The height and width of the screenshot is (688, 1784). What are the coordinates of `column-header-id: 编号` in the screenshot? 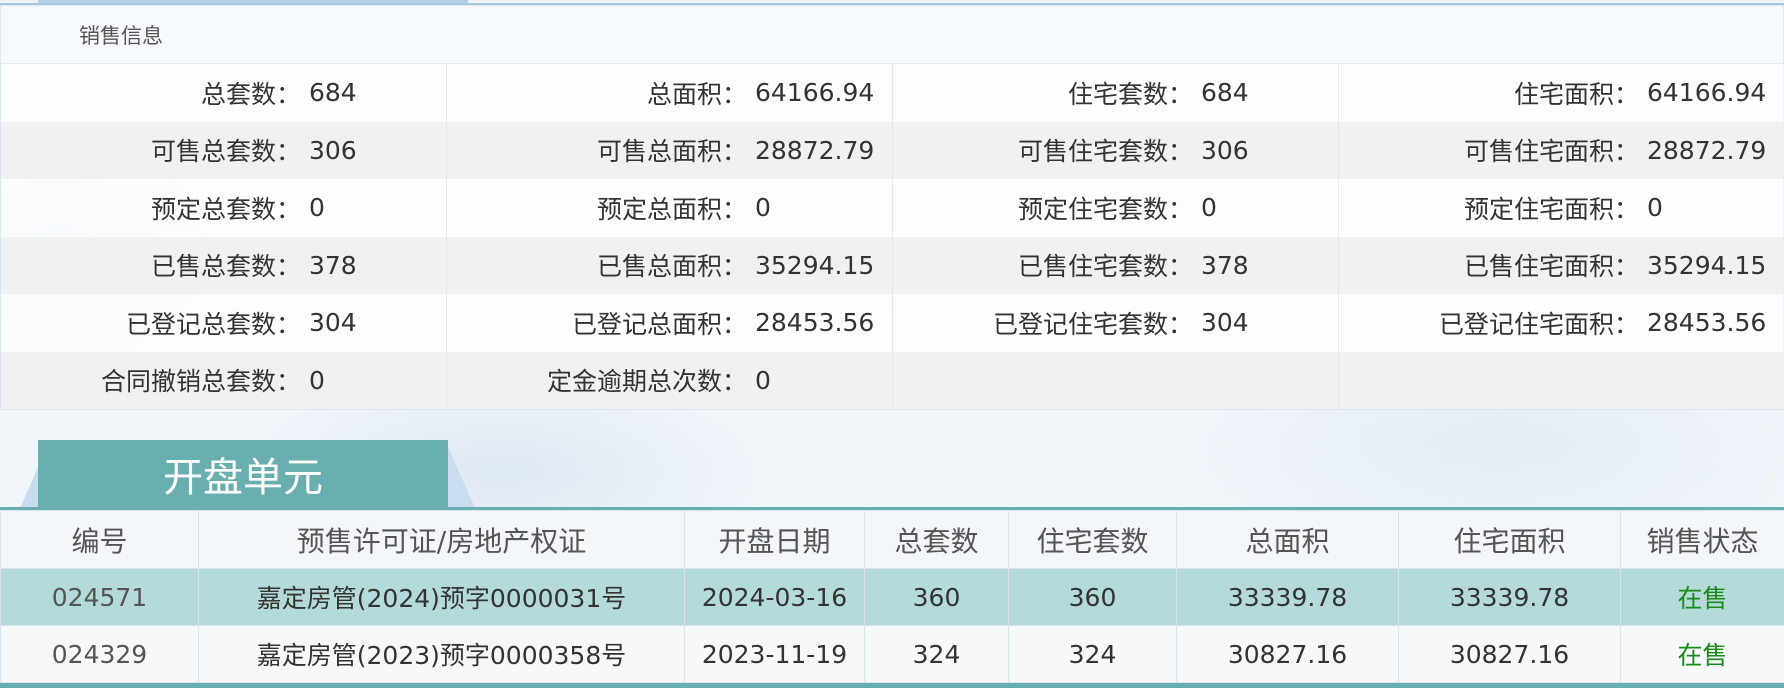 It's located at (99, 539).